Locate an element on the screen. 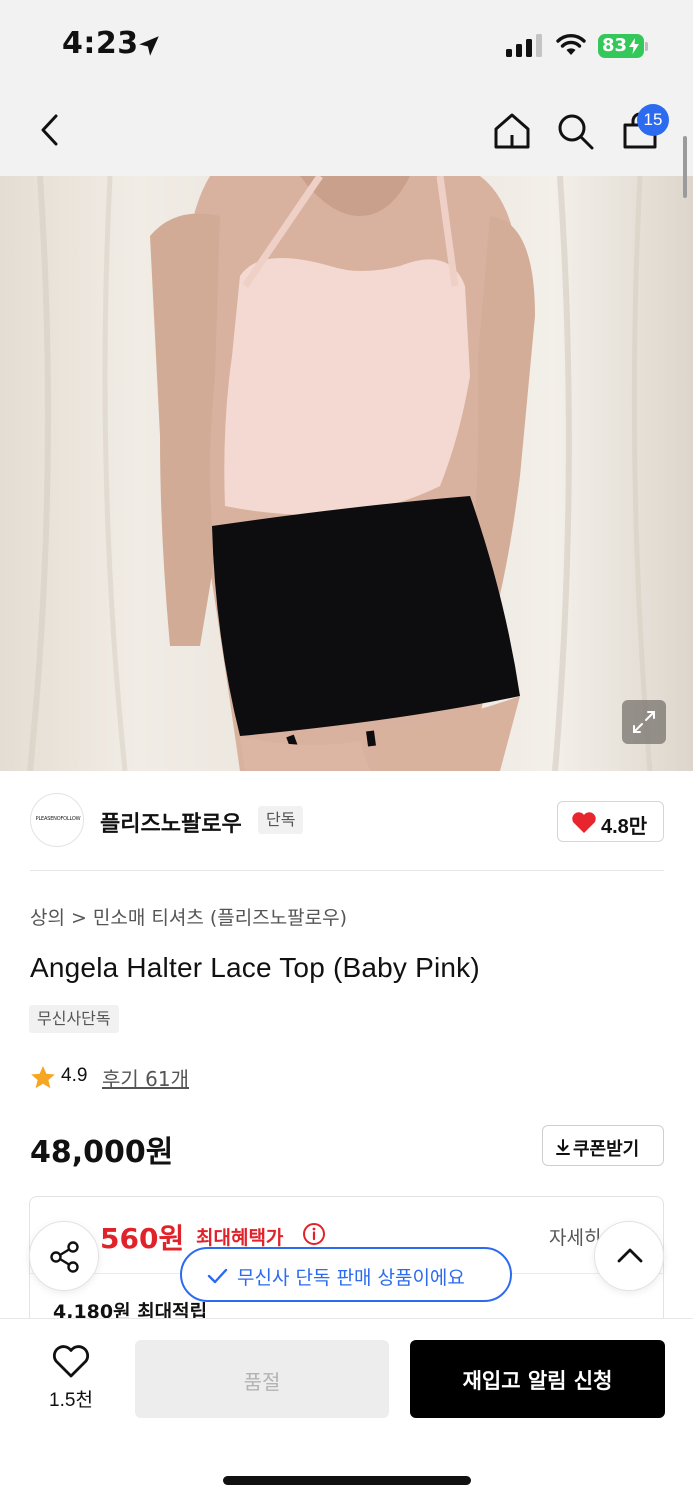 The width and height of the screenshot is (693, 1500). coupon-label: 쿠폰받기 is located at coordinates (606, 1149).